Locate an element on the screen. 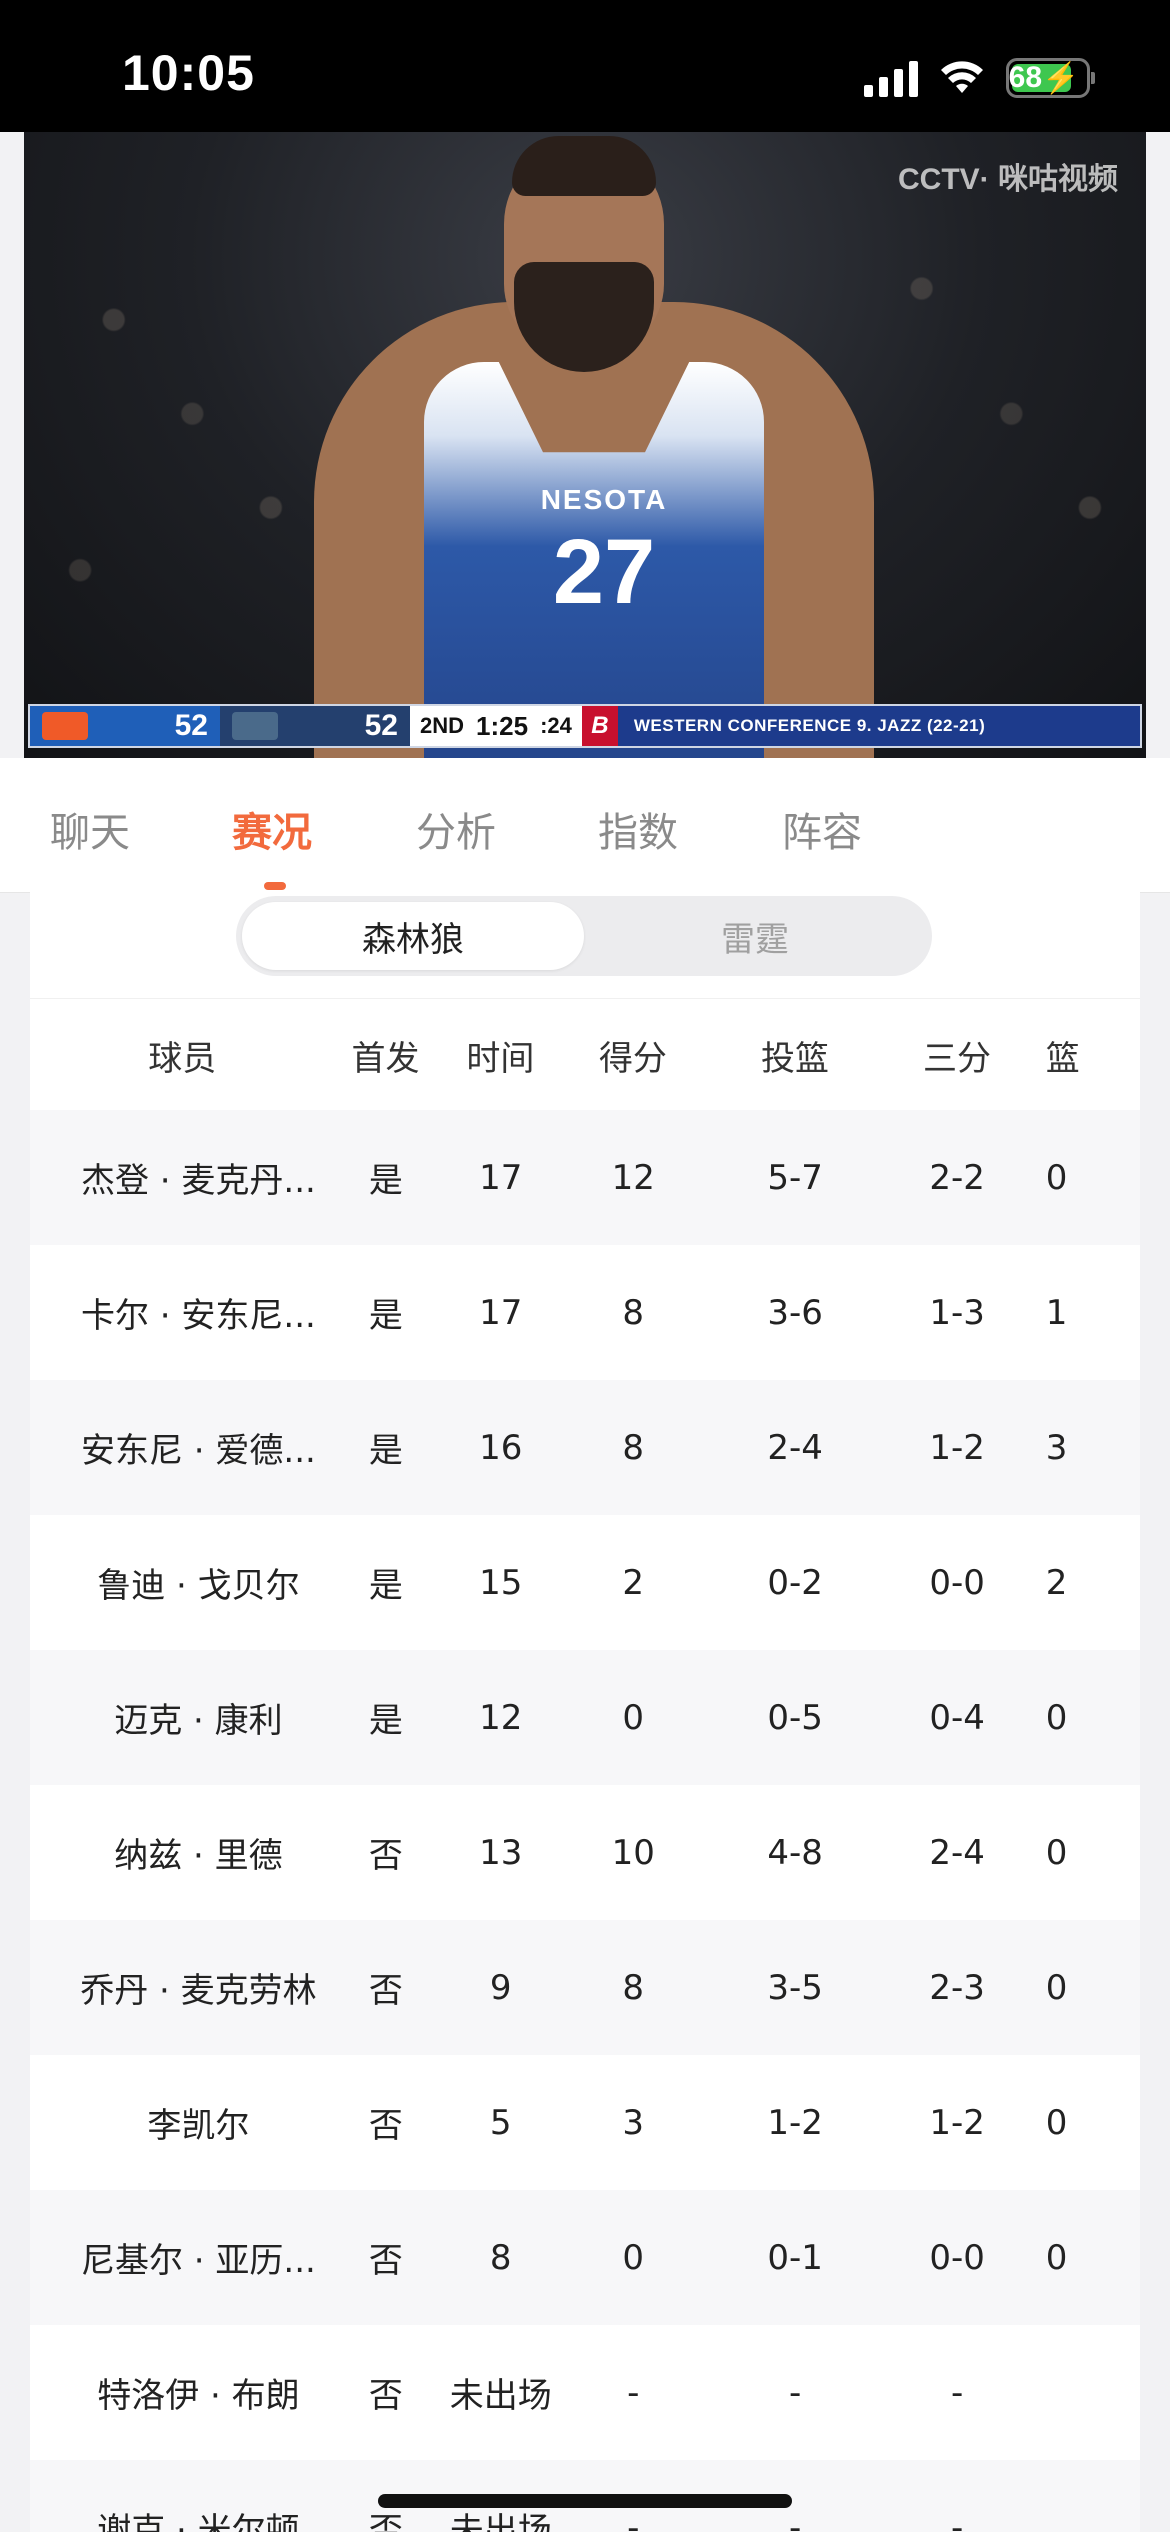 Image resolution: width=1170 pixels, height=2532 pixels. tab-chat: 聊天 is located at coordinates (90, 829).